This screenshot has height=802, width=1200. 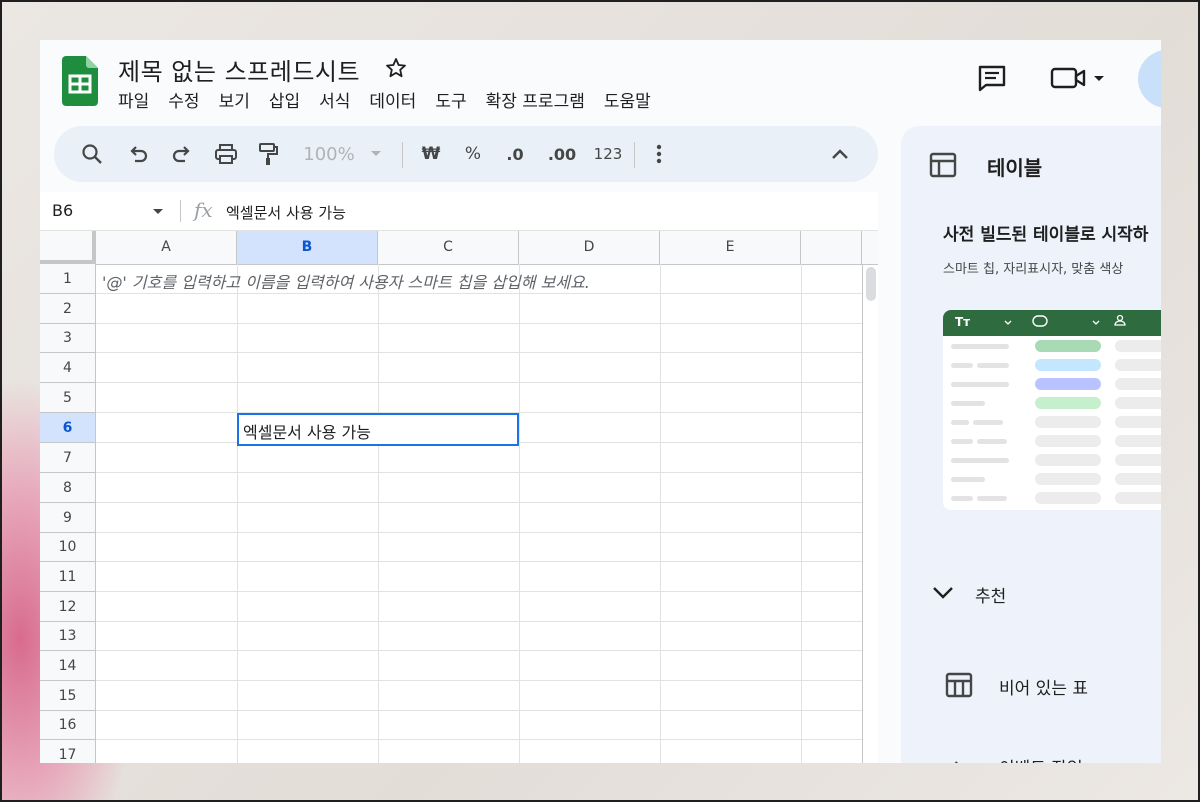 I want to click on document-title: 제목 없는 스프레드시트, so click(x=239, y=69).